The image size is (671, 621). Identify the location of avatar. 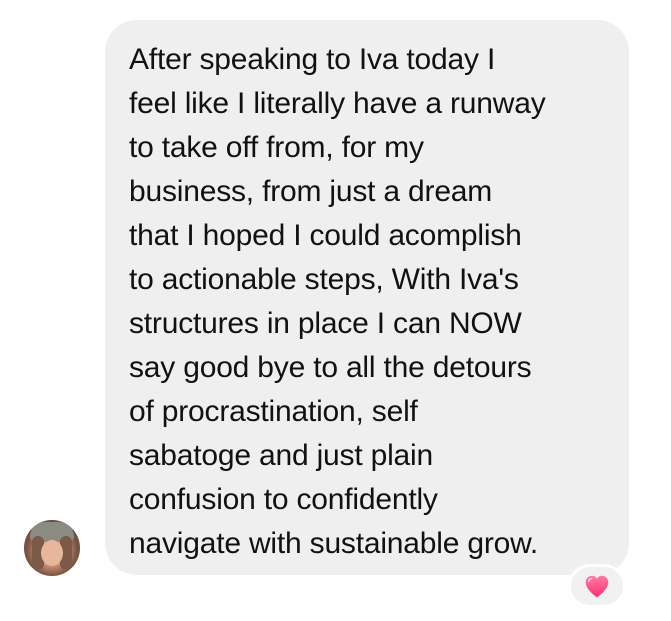
(52, 548).